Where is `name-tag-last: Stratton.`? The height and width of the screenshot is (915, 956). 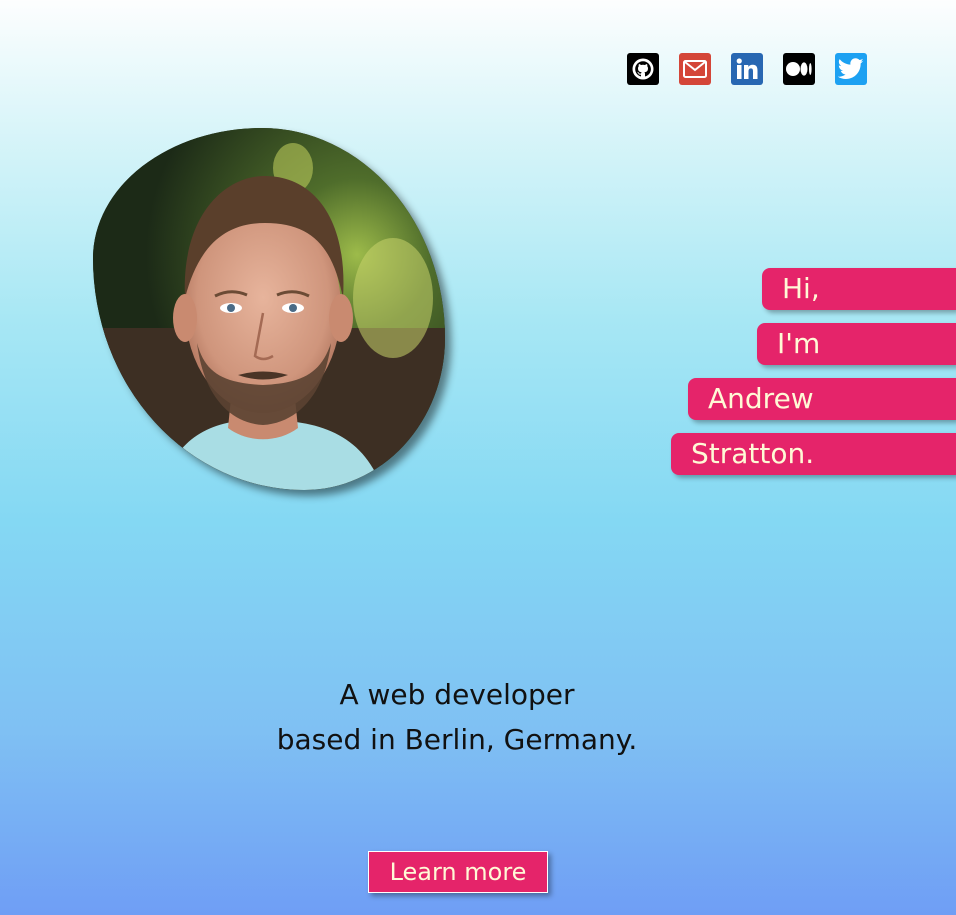
name-tag-last: Stratton. is located at coordinates (813, 454).